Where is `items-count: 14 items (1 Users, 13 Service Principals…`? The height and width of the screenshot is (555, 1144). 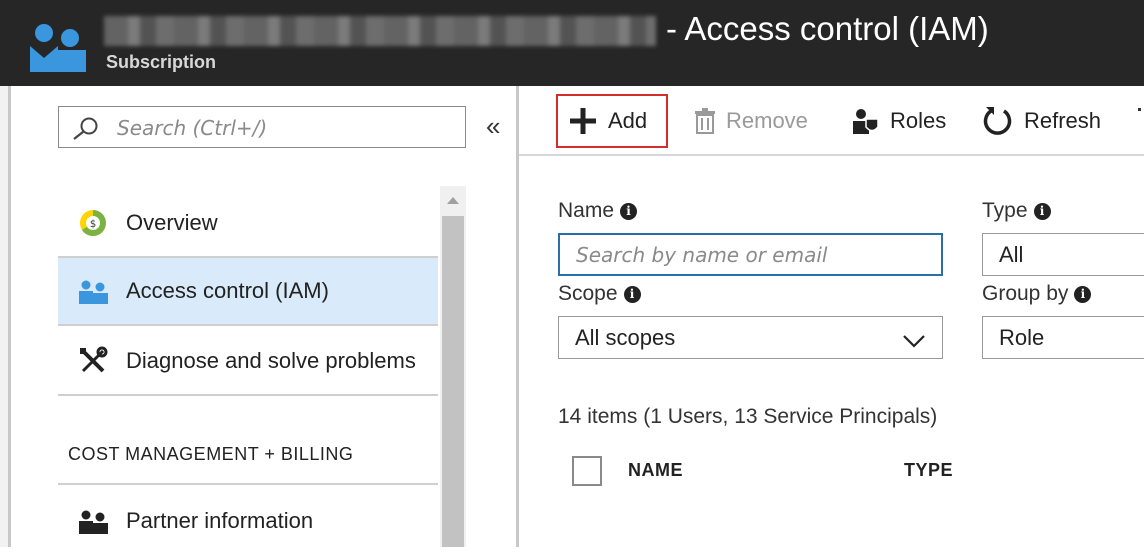
items-count: 14 items (1 Users, 13 Service Principals… is located at coordinates (748, 416).